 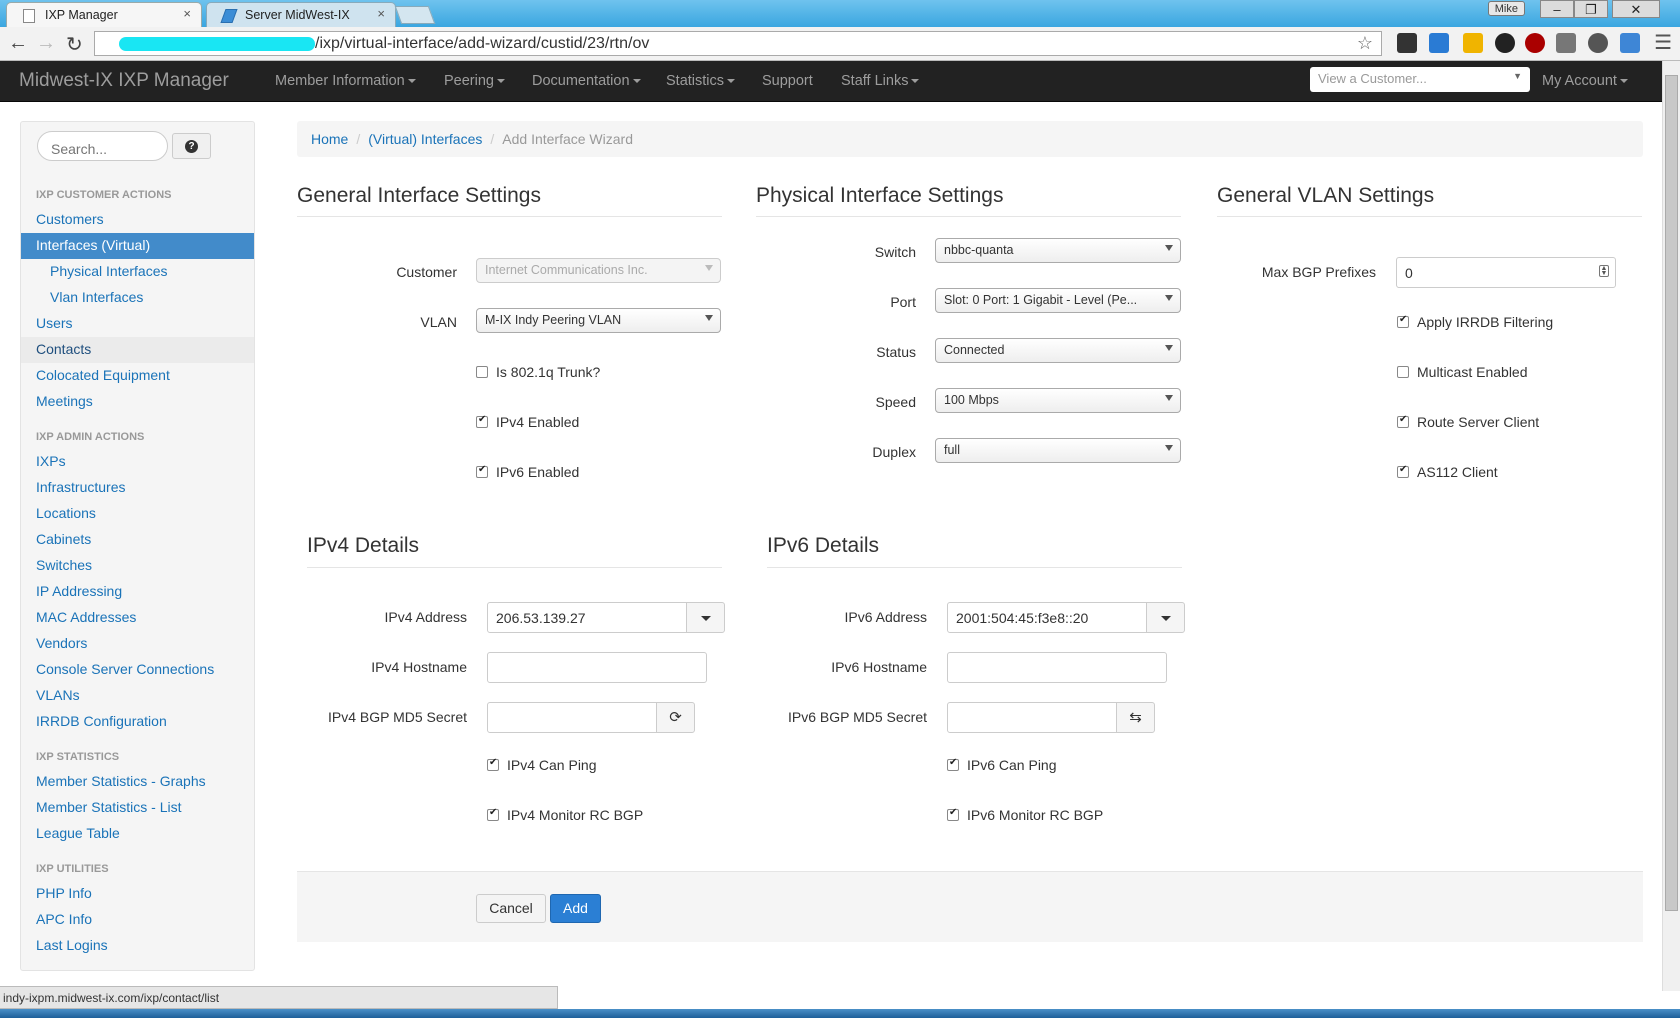 What do you see at coordinates (1671, 493) in the screenshot?
I see `scrollbar-thumb` at bounding box center [1671, 493].